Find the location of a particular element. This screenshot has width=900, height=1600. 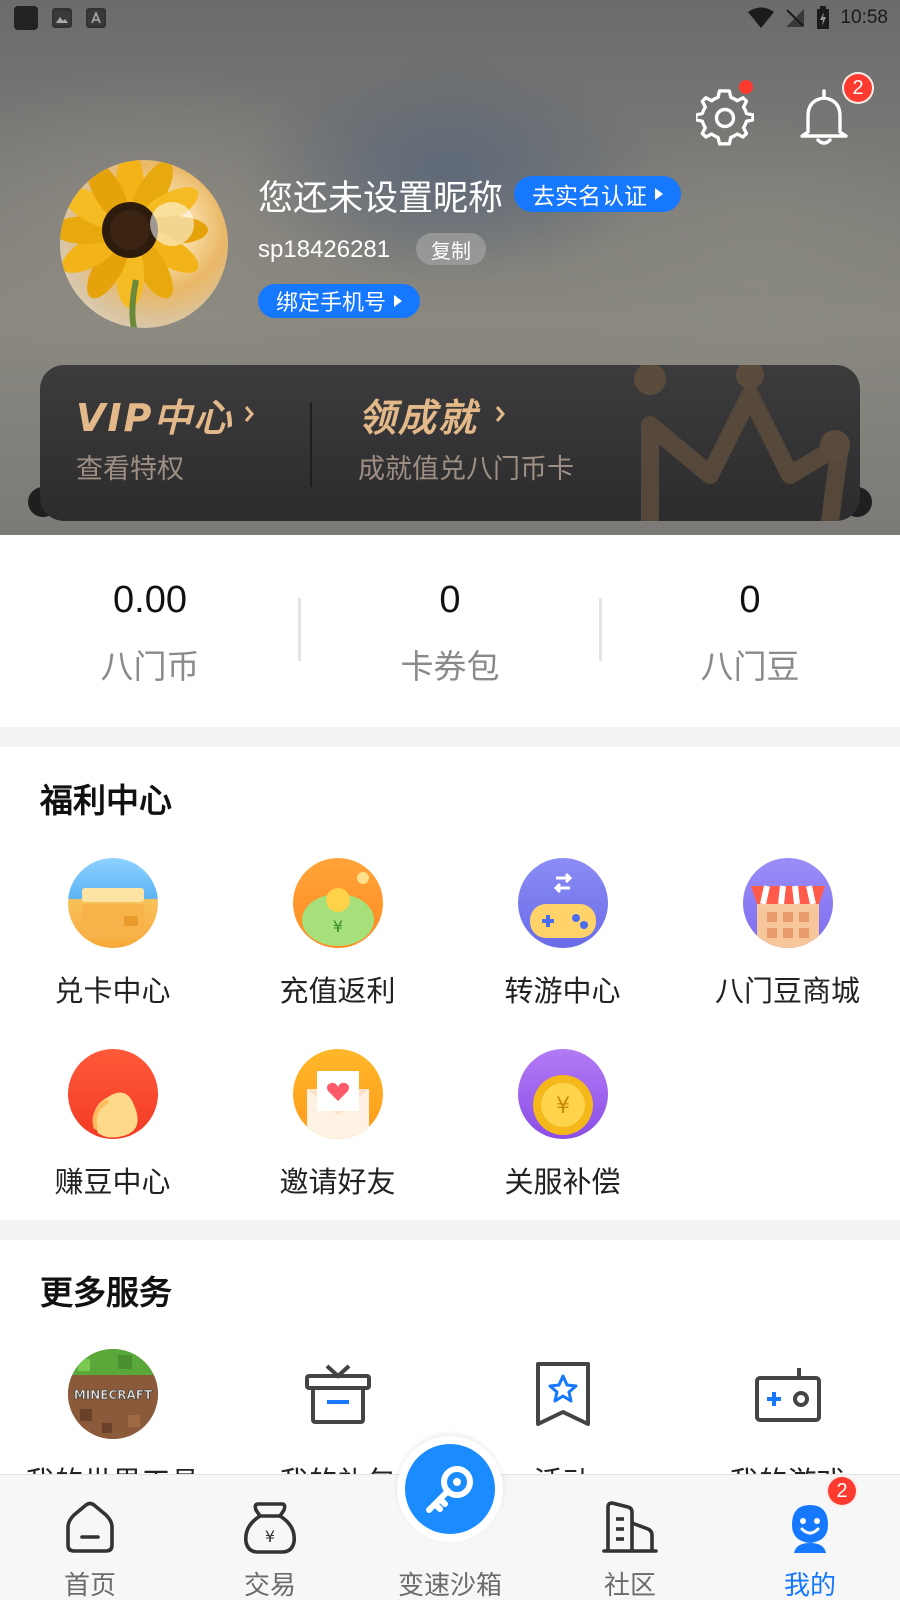

welfare-item-earn-bean: 赚豆中心 is located at coordinates (112, 1125).